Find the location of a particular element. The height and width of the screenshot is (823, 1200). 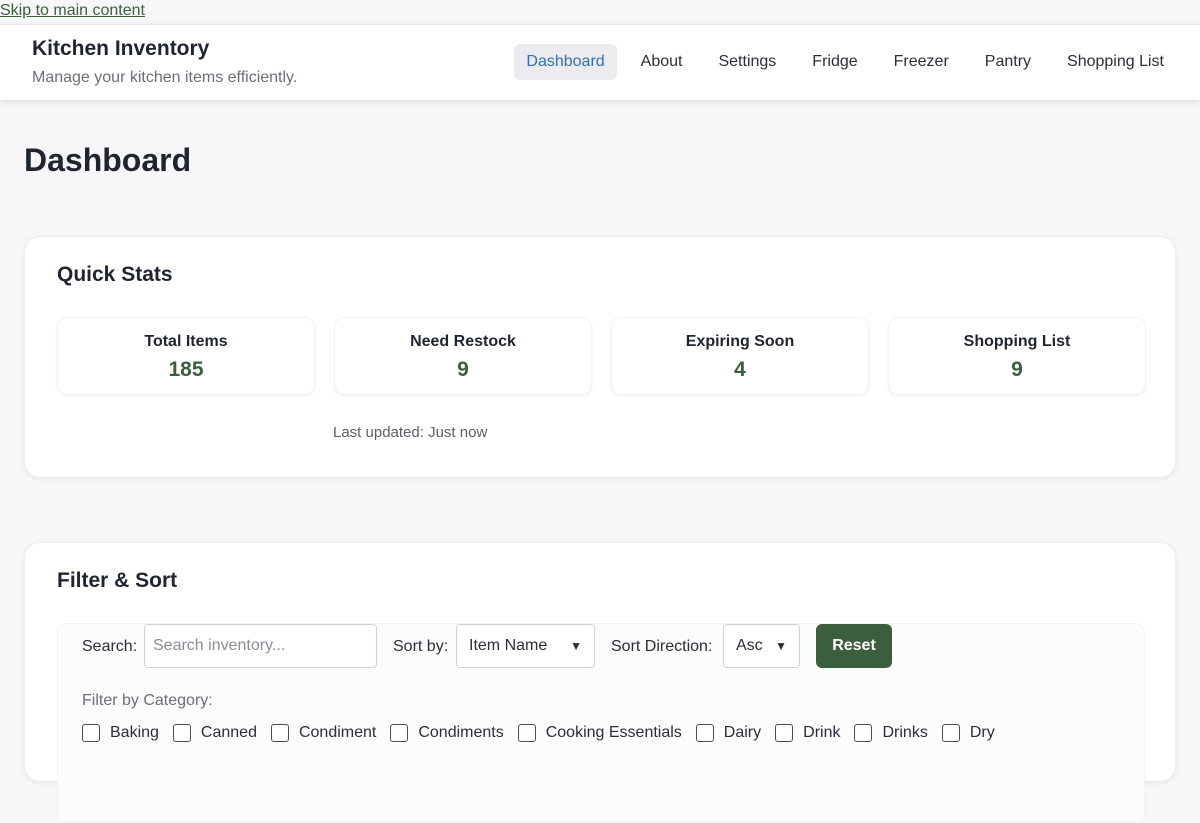

nav-about: About is located at coordinates (662, 62).